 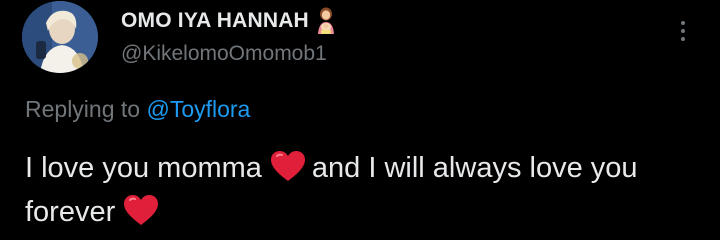 I want to click on display-name-row: OMO IYA HANNAH, so click(x=229, y=21).